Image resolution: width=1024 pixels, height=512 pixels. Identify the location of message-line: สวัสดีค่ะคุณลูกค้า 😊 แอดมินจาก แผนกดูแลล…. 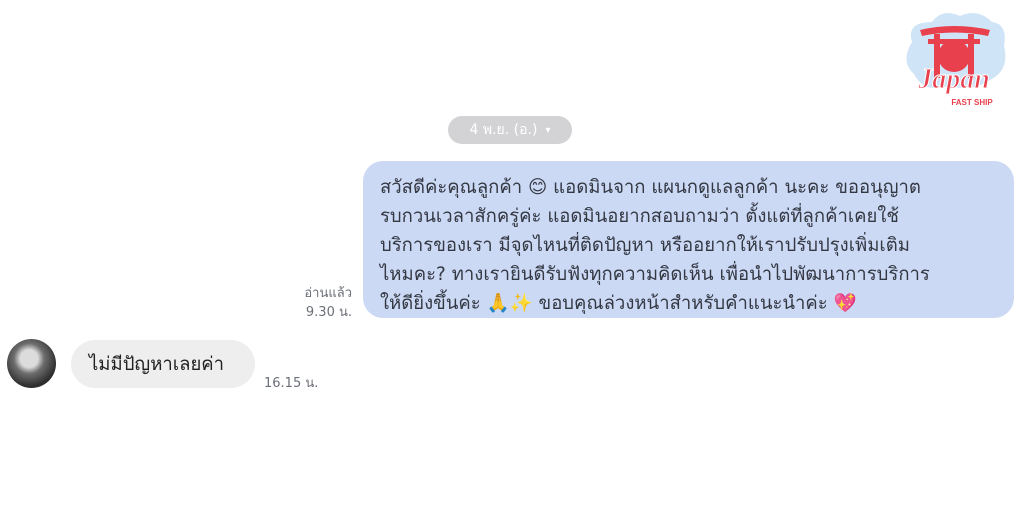
(650, 187).